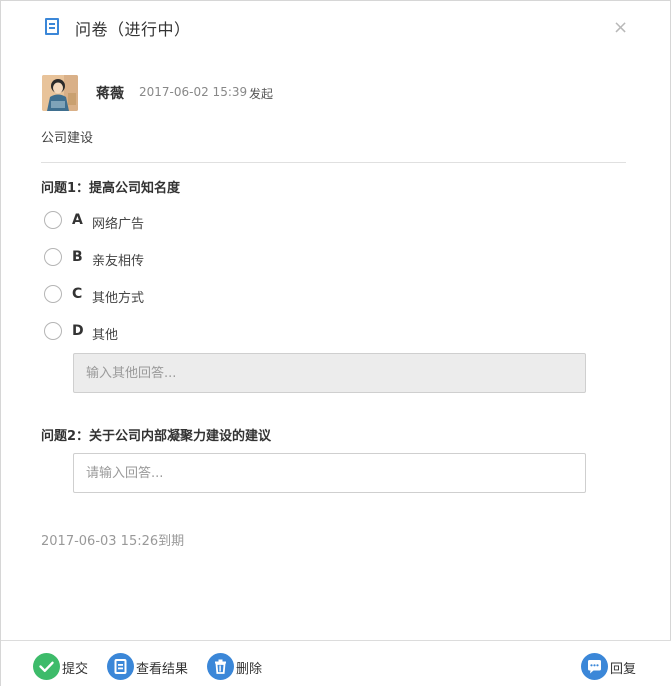 The height and width of the screenshot is (686, 671). What do you see at coordinates (111, 188) in the screenshot?
I see `question-1-title: 问题1：提高公司知名度` at bounding box center [111, 188].